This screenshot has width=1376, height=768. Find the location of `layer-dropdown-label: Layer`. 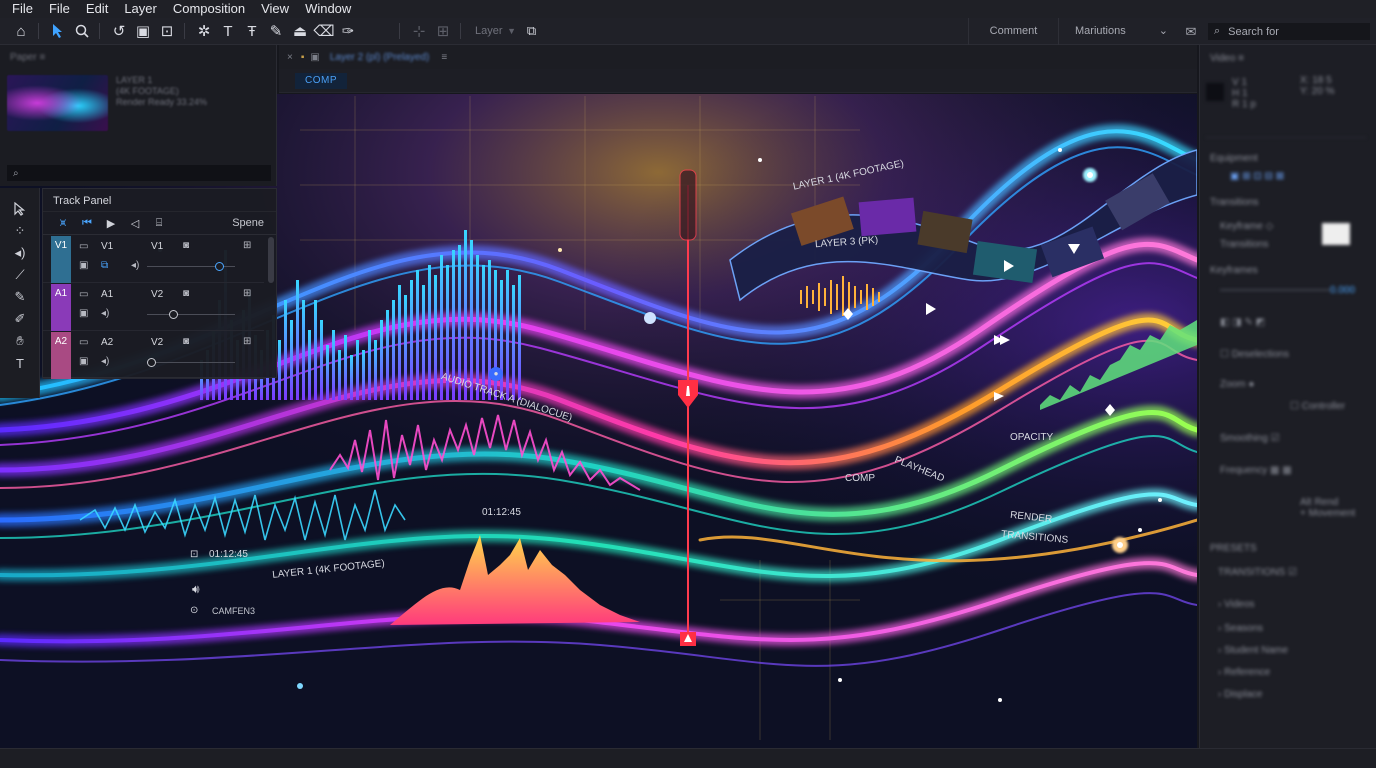

layer-dropdown-label: Layer is located at coordinates (489, 31).